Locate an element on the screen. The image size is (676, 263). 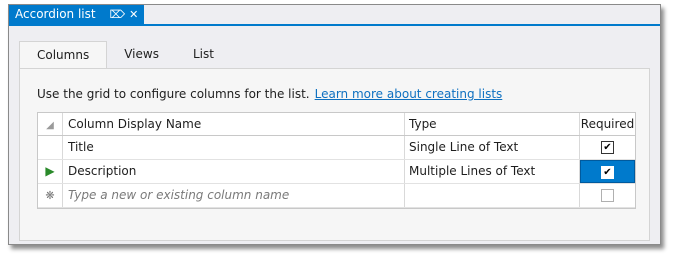
column-name-cell: Description is located at coordinates (234, 171).